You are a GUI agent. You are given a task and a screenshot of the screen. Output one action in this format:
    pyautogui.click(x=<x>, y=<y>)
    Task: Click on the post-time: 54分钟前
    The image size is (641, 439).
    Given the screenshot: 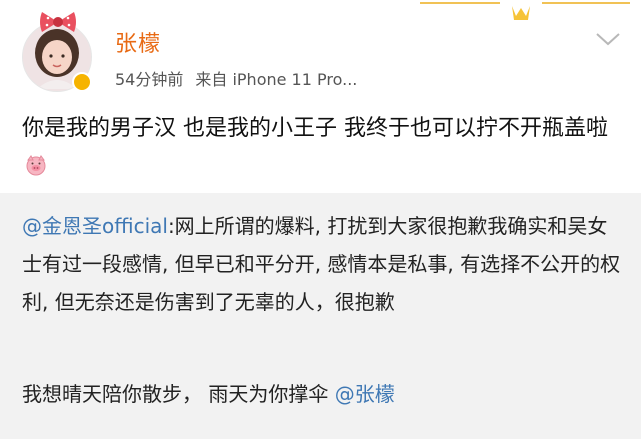 What is the action you would take?
    pyautogui.click(x=149, y=79)
    